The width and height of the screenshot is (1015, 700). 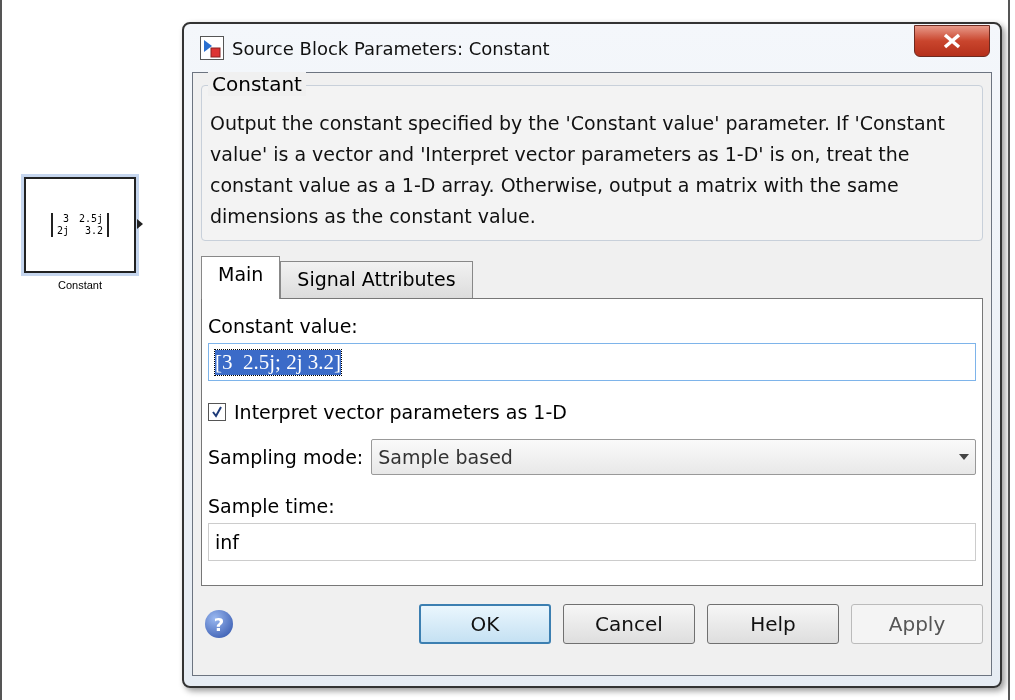 I want to click on dialog-button: Help, so click(x=773, y=624).